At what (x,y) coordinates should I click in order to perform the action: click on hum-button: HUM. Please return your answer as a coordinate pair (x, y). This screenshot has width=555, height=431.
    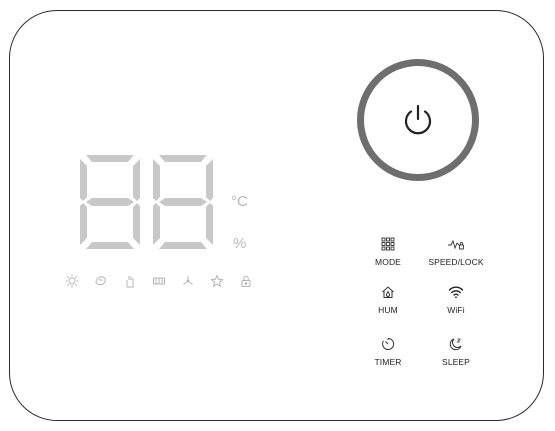
    Looking at the image, I should click on (388, 298).